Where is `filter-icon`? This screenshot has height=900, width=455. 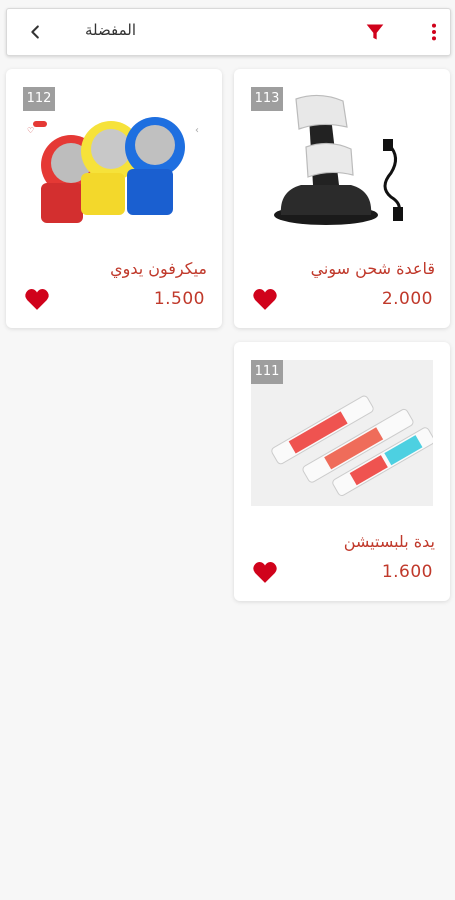
filter-icon is located at coordinates (375, 32).